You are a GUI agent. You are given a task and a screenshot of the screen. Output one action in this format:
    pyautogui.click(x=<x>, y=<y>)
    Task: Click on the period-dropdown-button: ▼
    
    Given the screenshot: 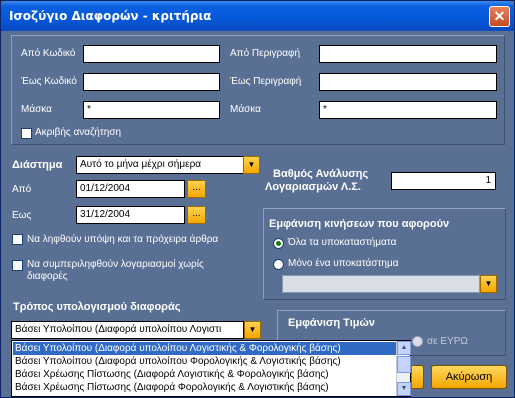 What is the action you would take?
    pyautogui.click(x=251, y=165)
    